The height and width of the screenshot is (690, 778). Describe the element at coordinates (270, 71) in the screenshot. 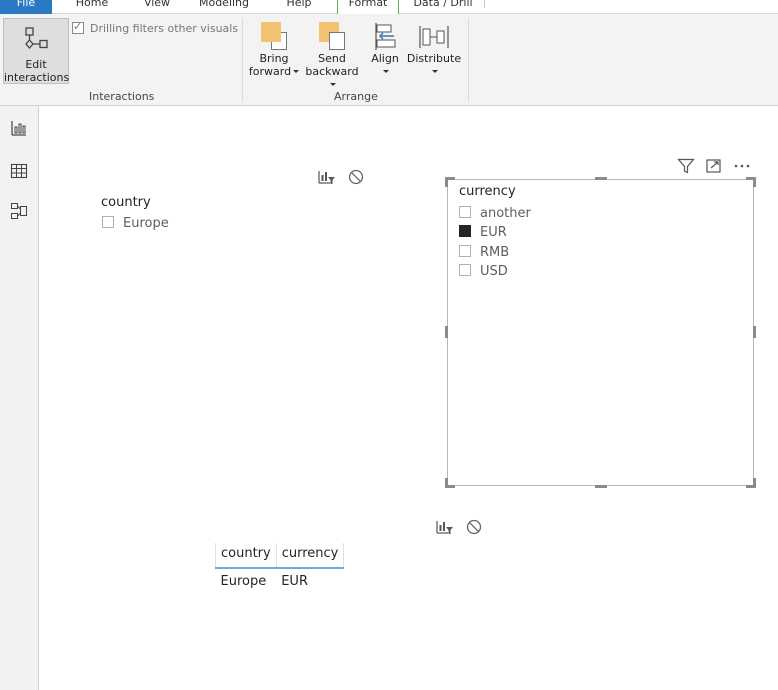

I see `bring-forward-label-2: forward` at that location.